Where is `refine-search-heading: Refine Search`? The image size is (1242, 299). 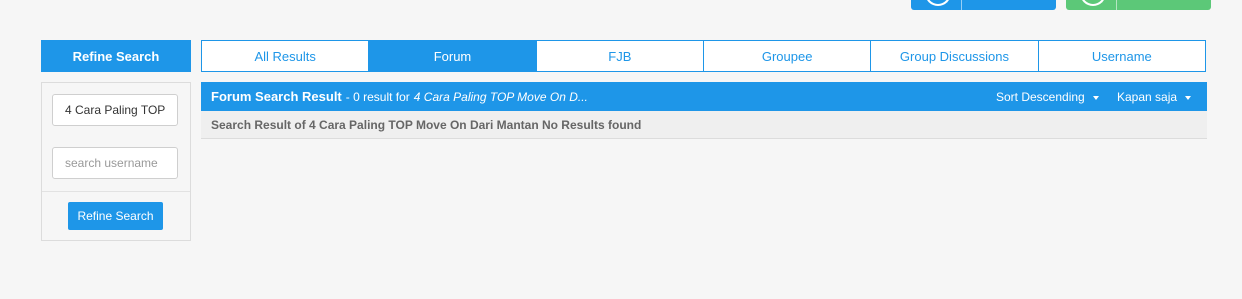 refine-search-heading: Refine Search is located at coordinates (116, 56).